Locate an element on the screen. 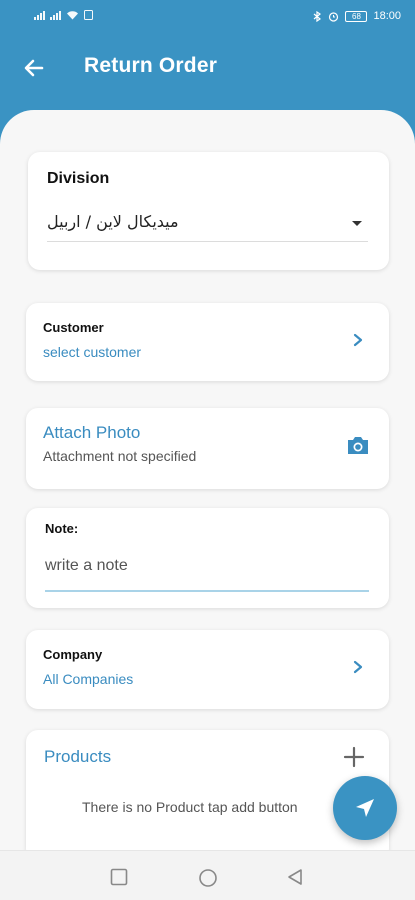 The image size is (415, 900). note-label: Note: is located at coordinates (62, 528).